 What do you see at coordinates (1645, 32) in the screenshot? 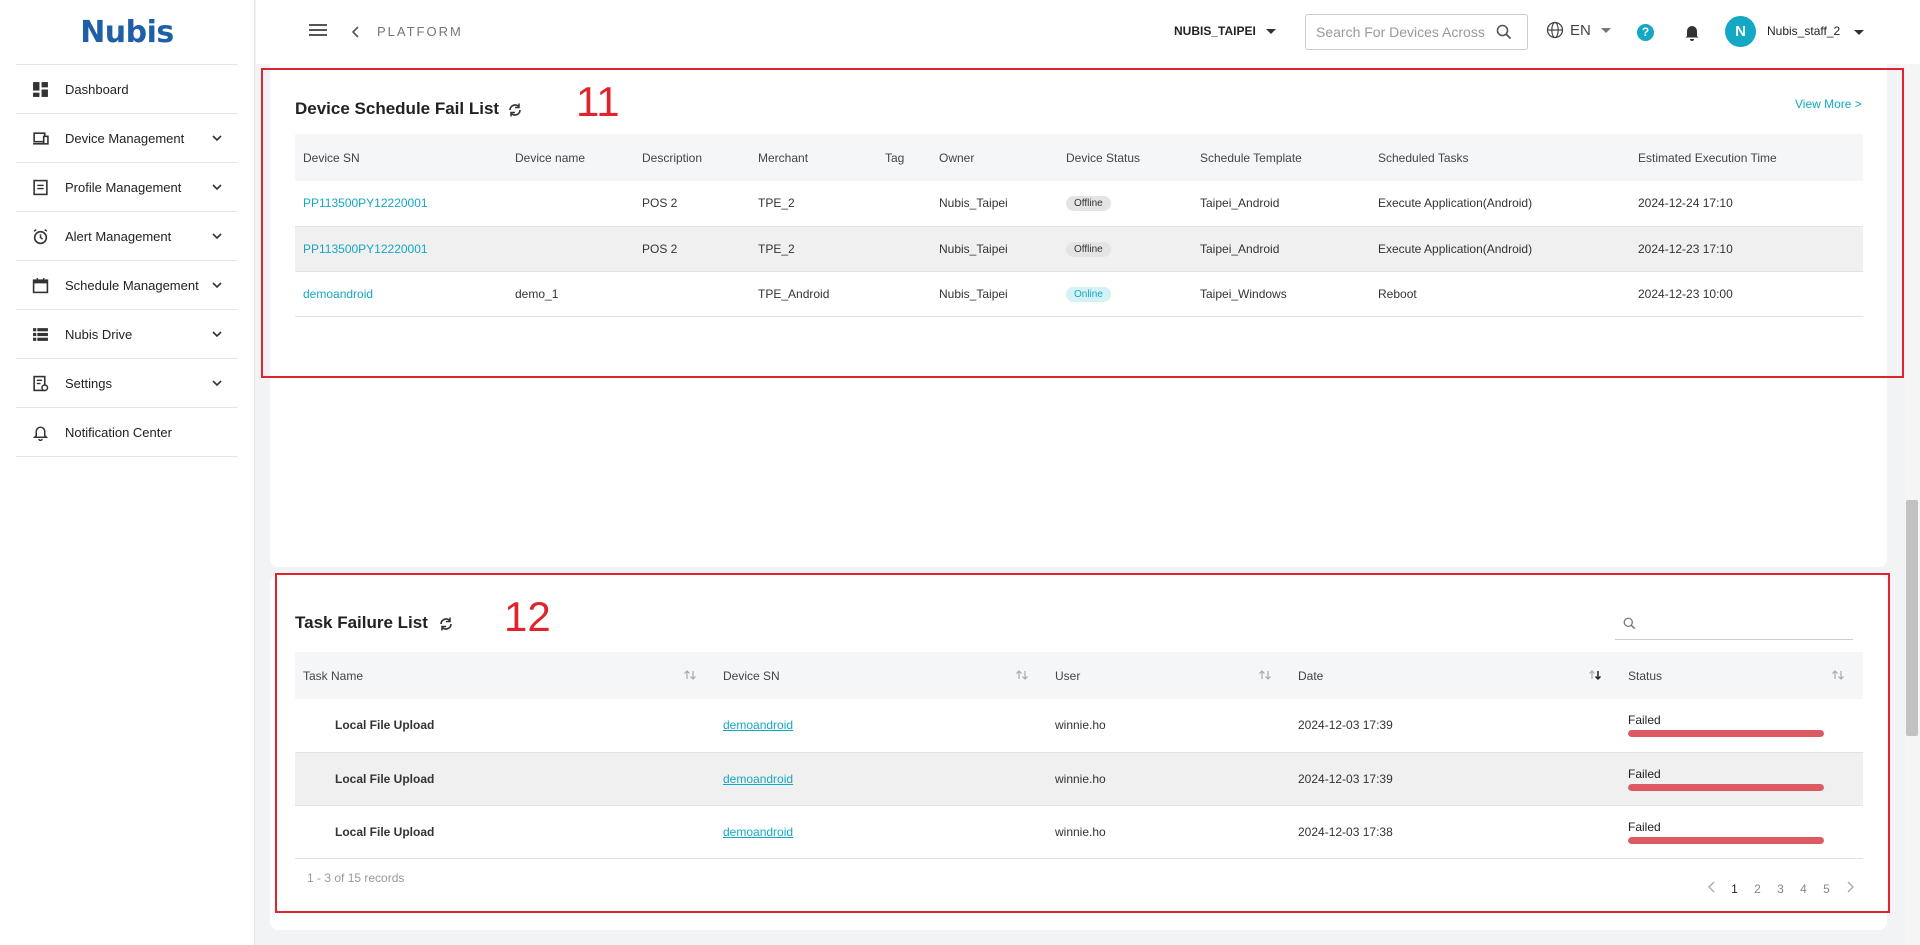
I see `help-icon: ?` at bounding box center [1645, 32].